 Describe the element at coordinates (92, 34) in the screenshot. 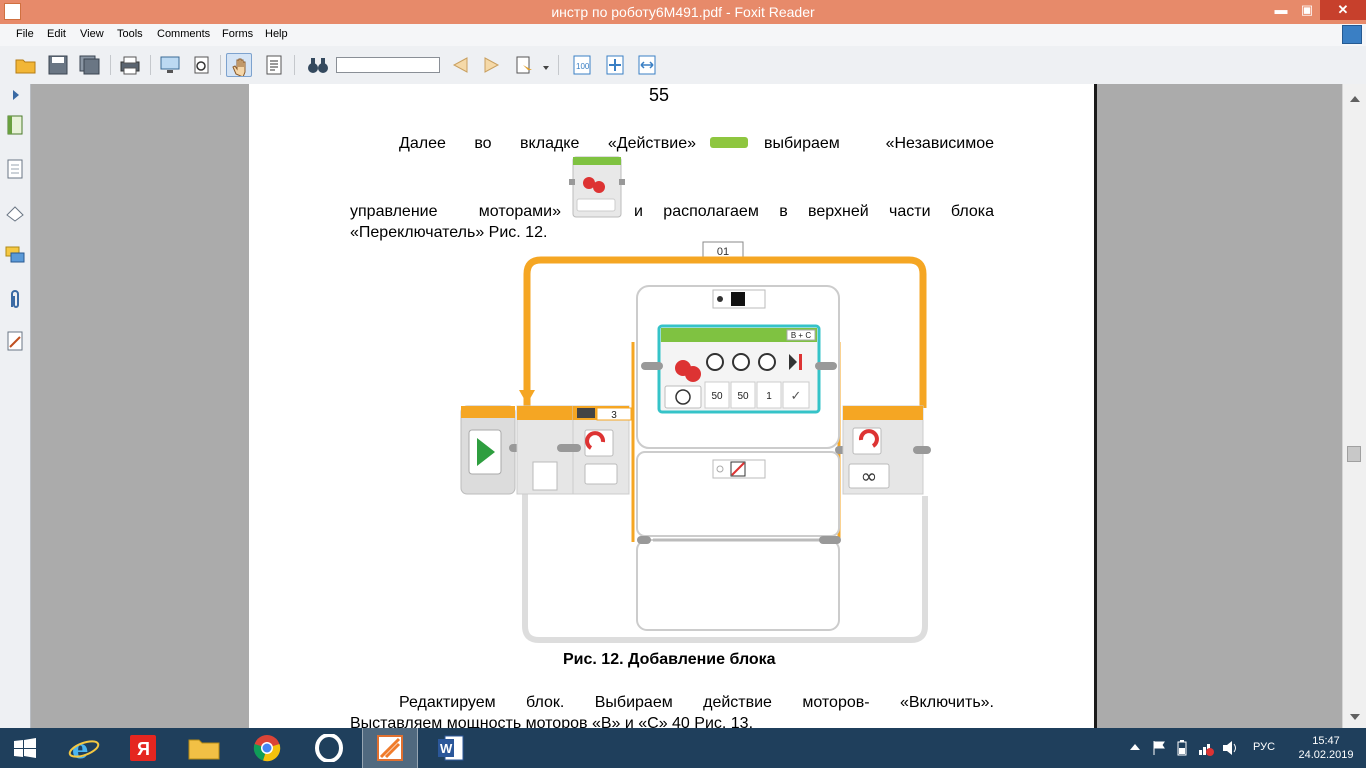

I see `menu-view: View` at that location.